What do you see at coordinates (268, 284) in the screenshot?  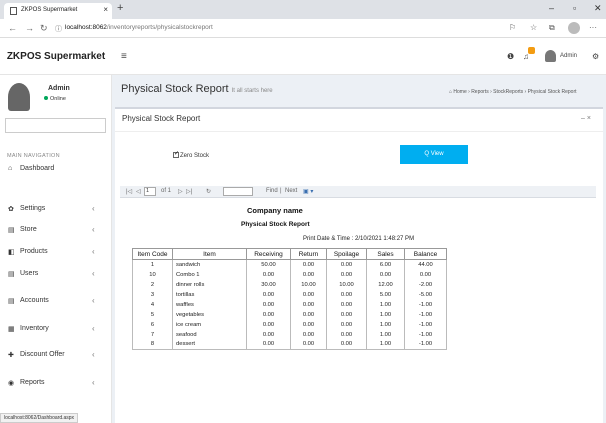 I see `table-cell: 30.00` at bounding box center [268, 284].